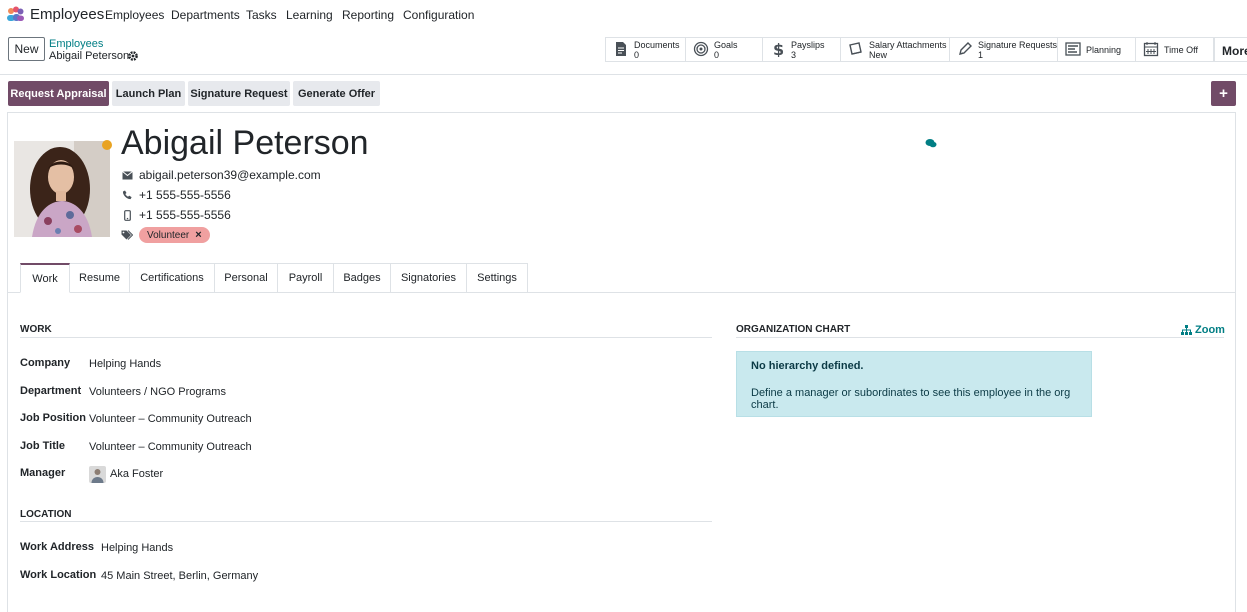  Describe the element at coordinates (726, 45) in the screenshot. I see `smart-button-label: Goals` at that location.